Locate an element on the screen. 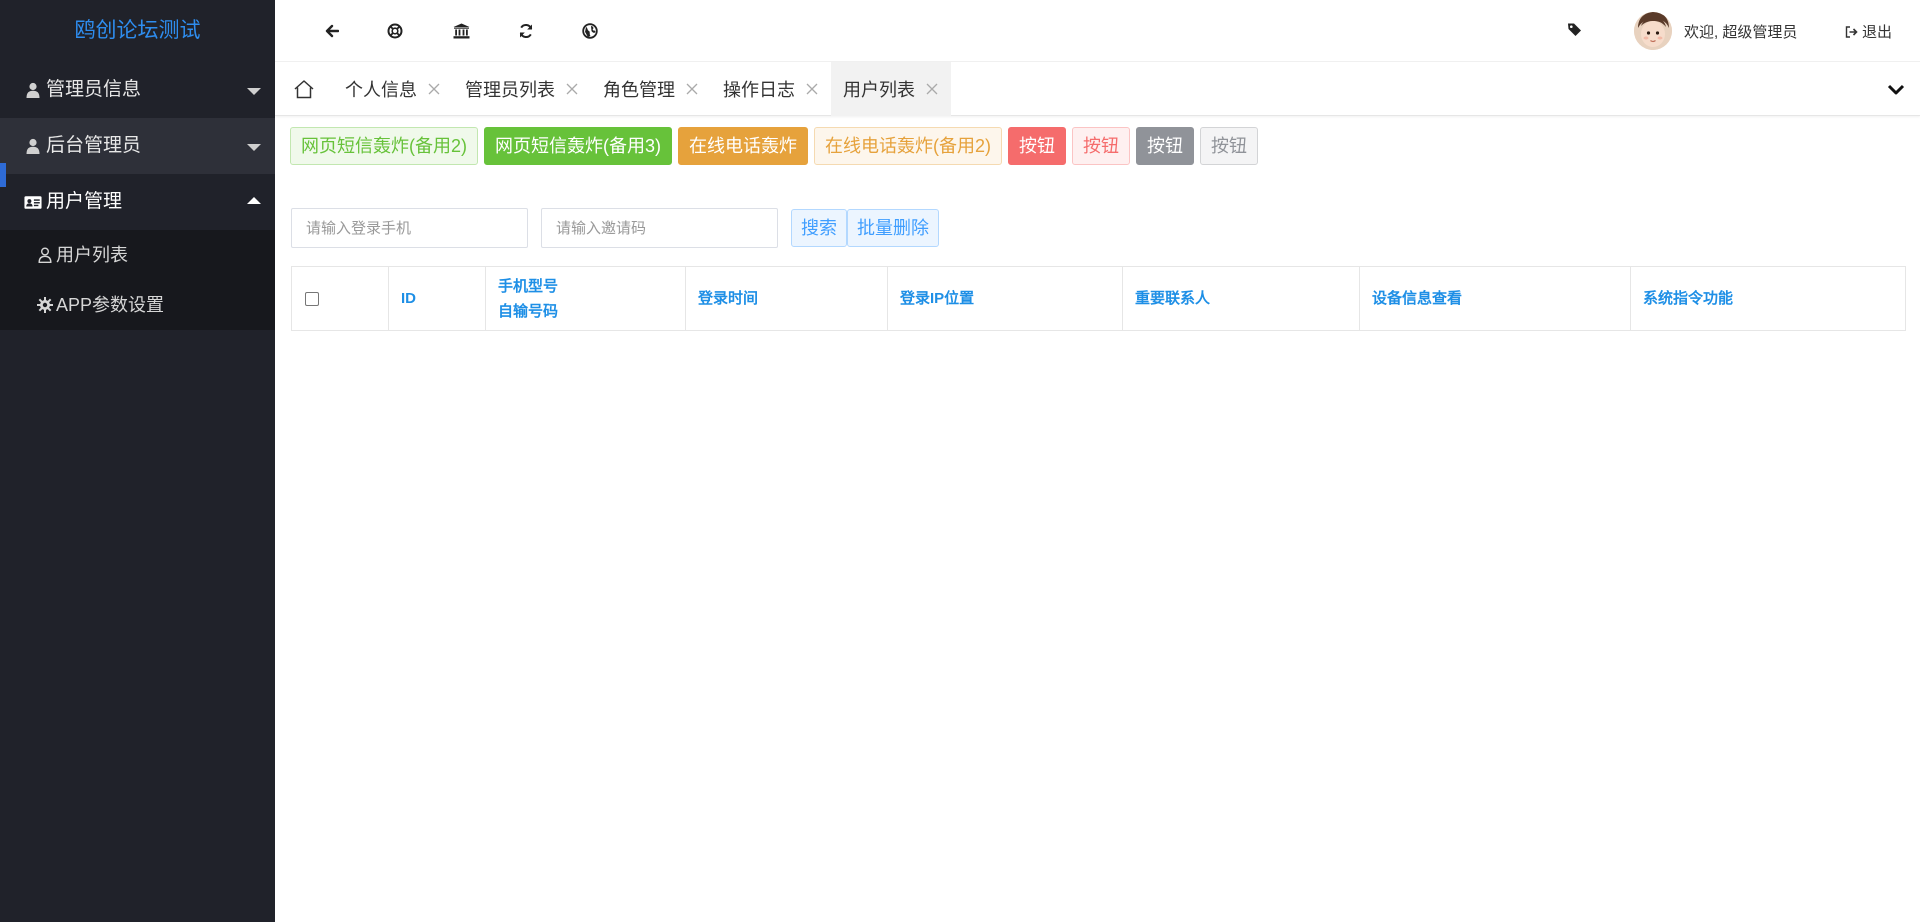 The width and height of the screenshot is (1920, 922). sms-bomb-backup2-button: 网页短信轰炸(备用2) is located at coordinates (384, 146).